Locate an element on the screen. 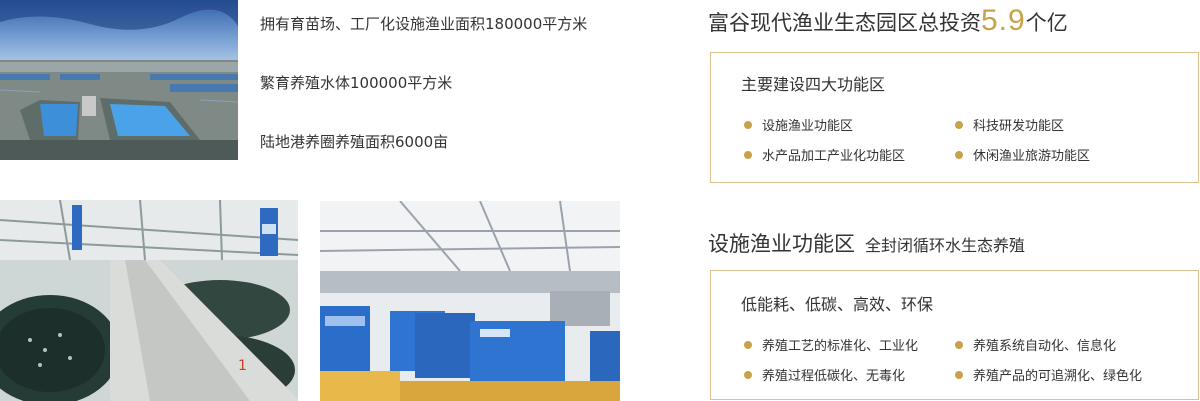  facility-subheading: 全封闭循环水生态养殖 is located at coordinates (945, 245).